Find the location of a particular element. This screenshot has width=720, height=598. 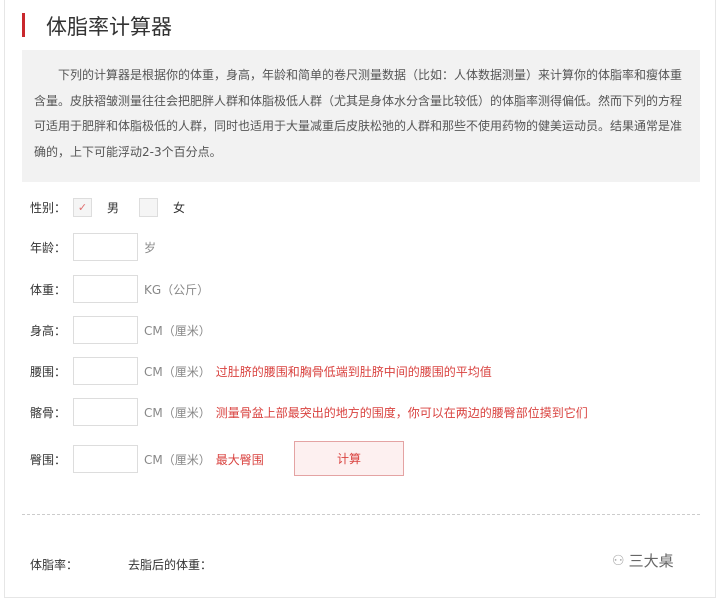

waist-note: 过肚脐的腰围和胸骨低端到肚脐中间的腰围的平均值 is located at coordinates (353, 371).